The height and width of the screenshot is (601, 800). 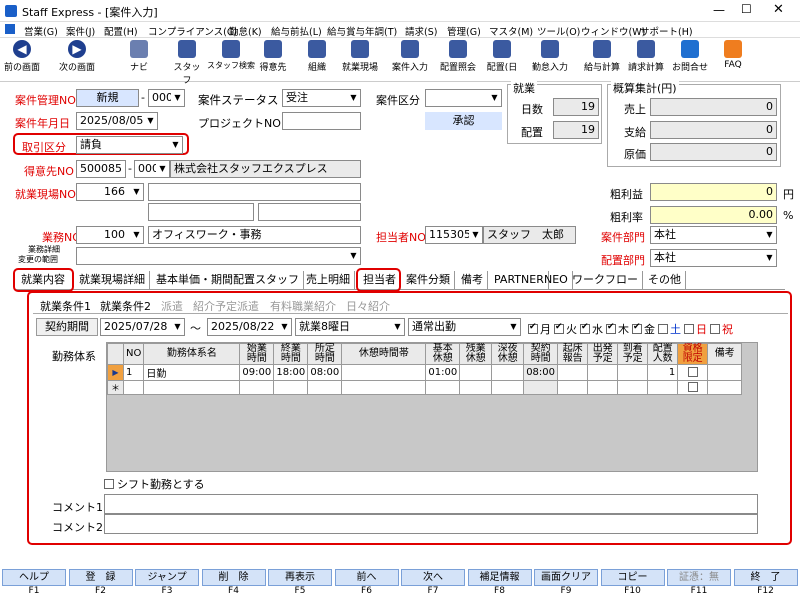 What do you see at coordinates (121, 31) in the screenshot?
I see `menu-item-placement: 配置(H)` at bounding box center [121, 31].